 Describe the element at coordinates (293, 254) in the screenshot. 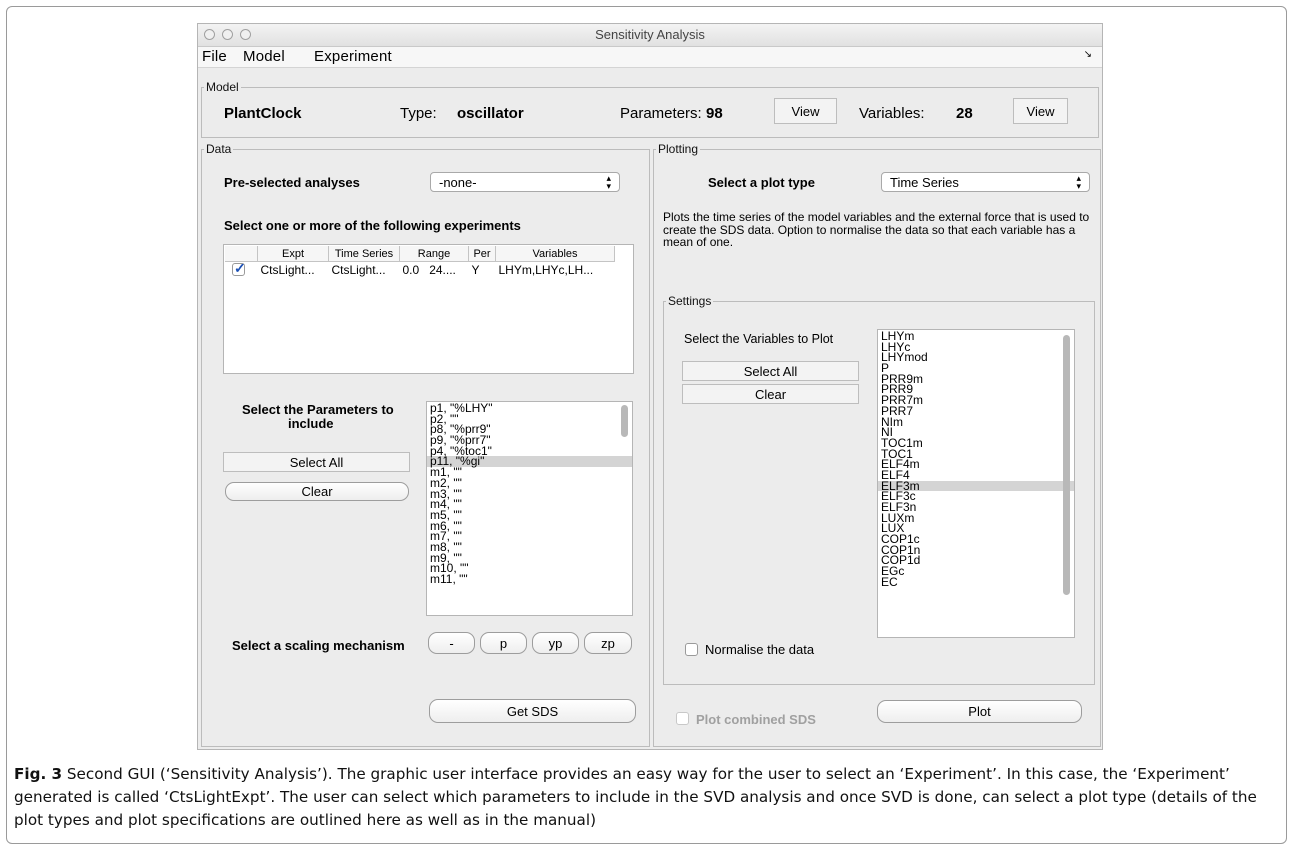

I see `col-expt-header: Expt` at that location.